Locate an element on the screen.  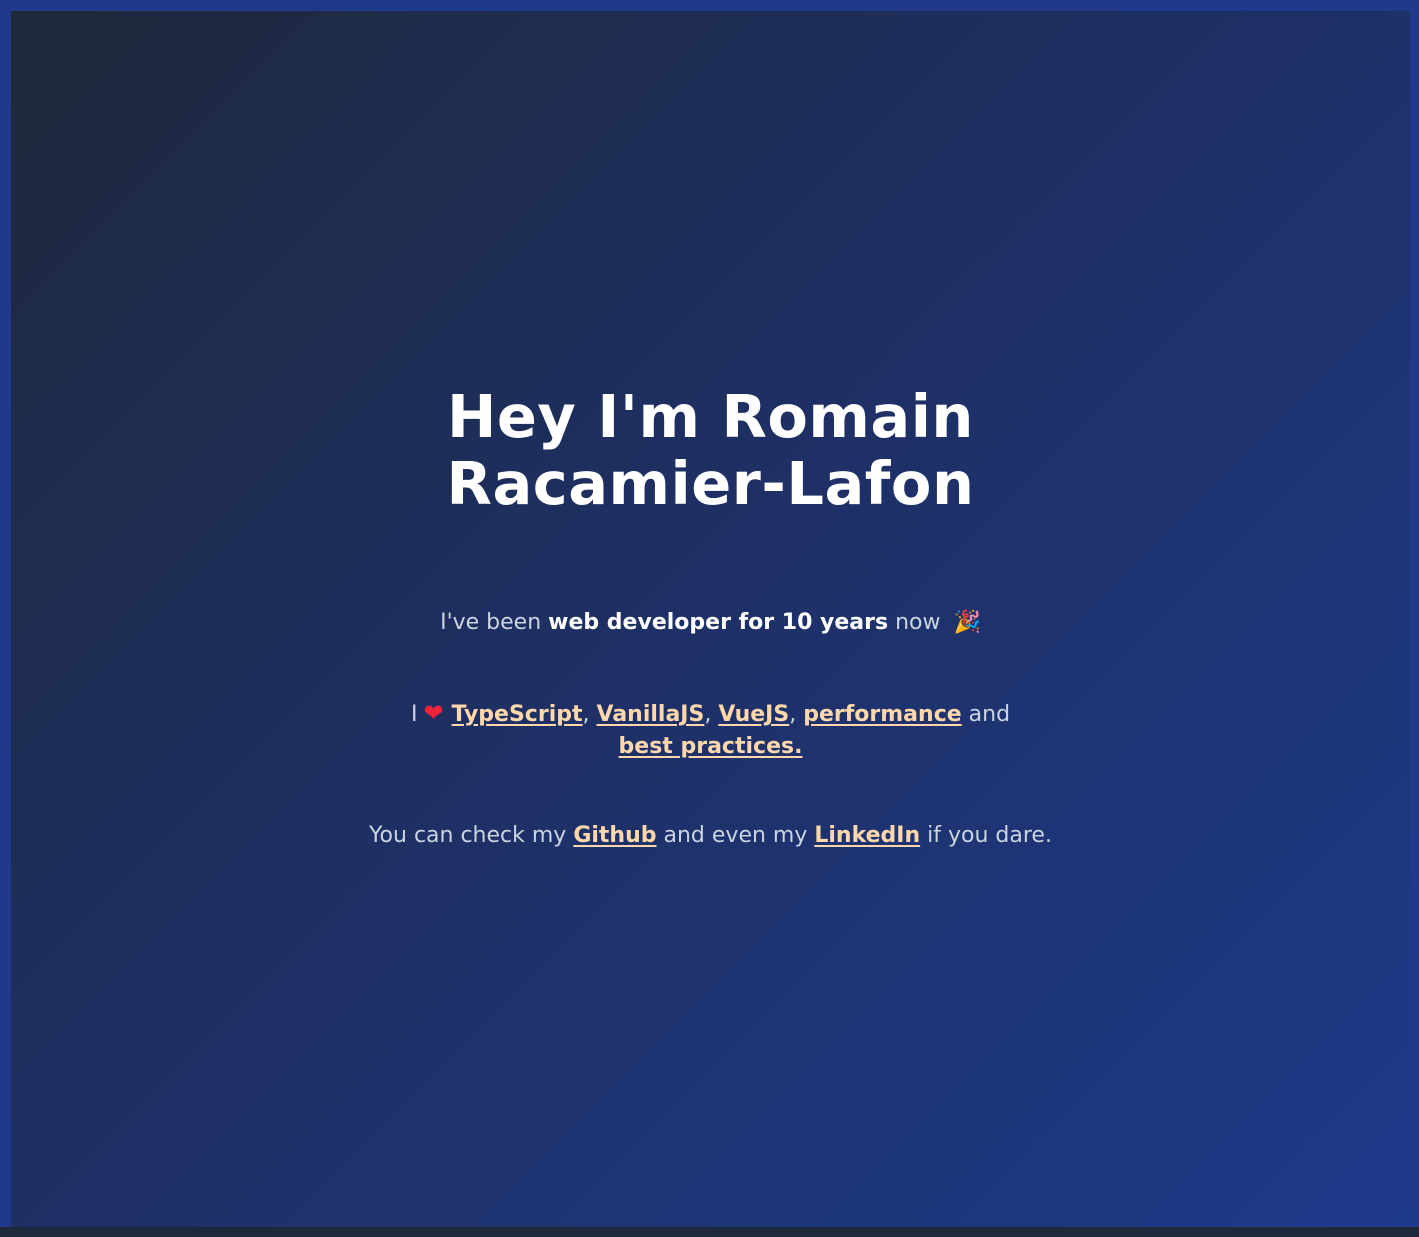
heart-icon: ❤ is located at coordinates (433, 713).